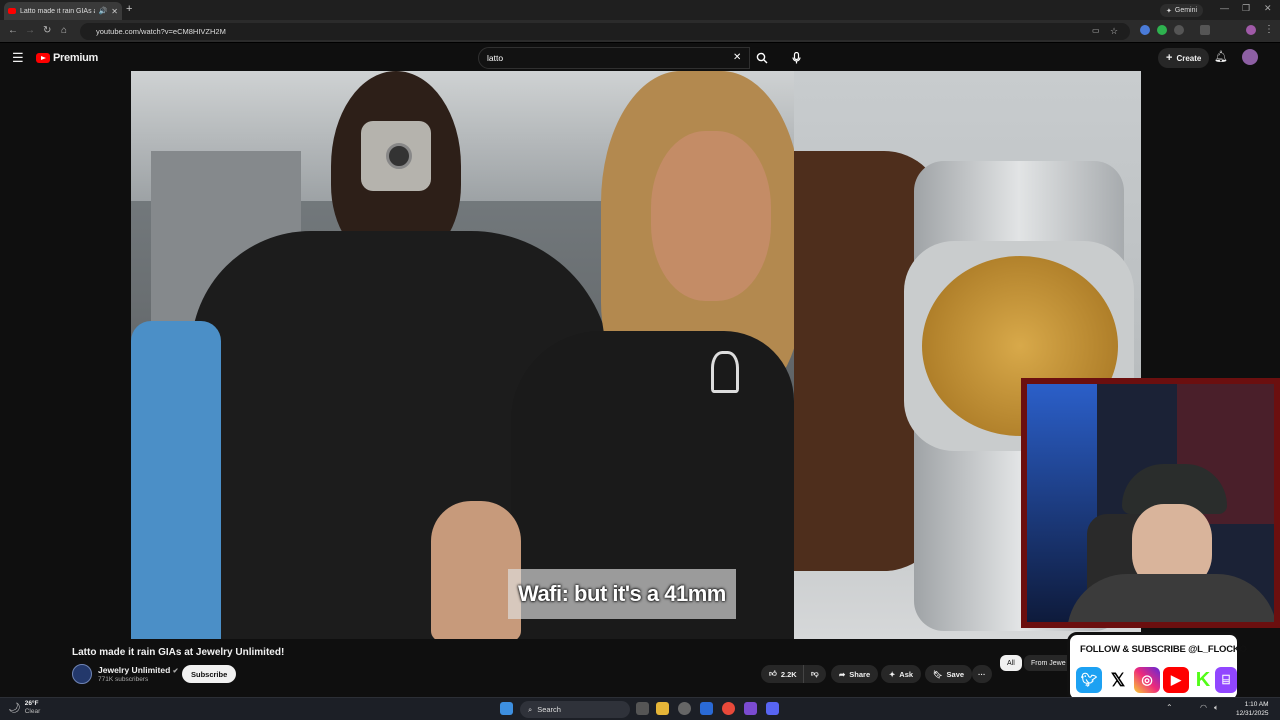 The width and height of the screenshot is (1280, 720). I want to click on taskbar-search-box: ⌕ Search, so click(575, 709).